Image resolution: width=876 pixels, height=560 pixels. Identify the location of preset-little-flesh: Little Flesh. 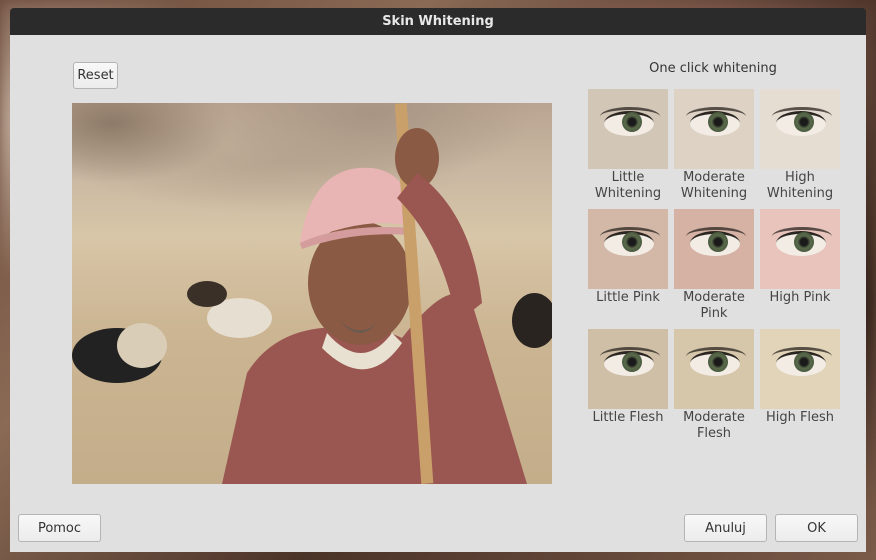
(628, 377).